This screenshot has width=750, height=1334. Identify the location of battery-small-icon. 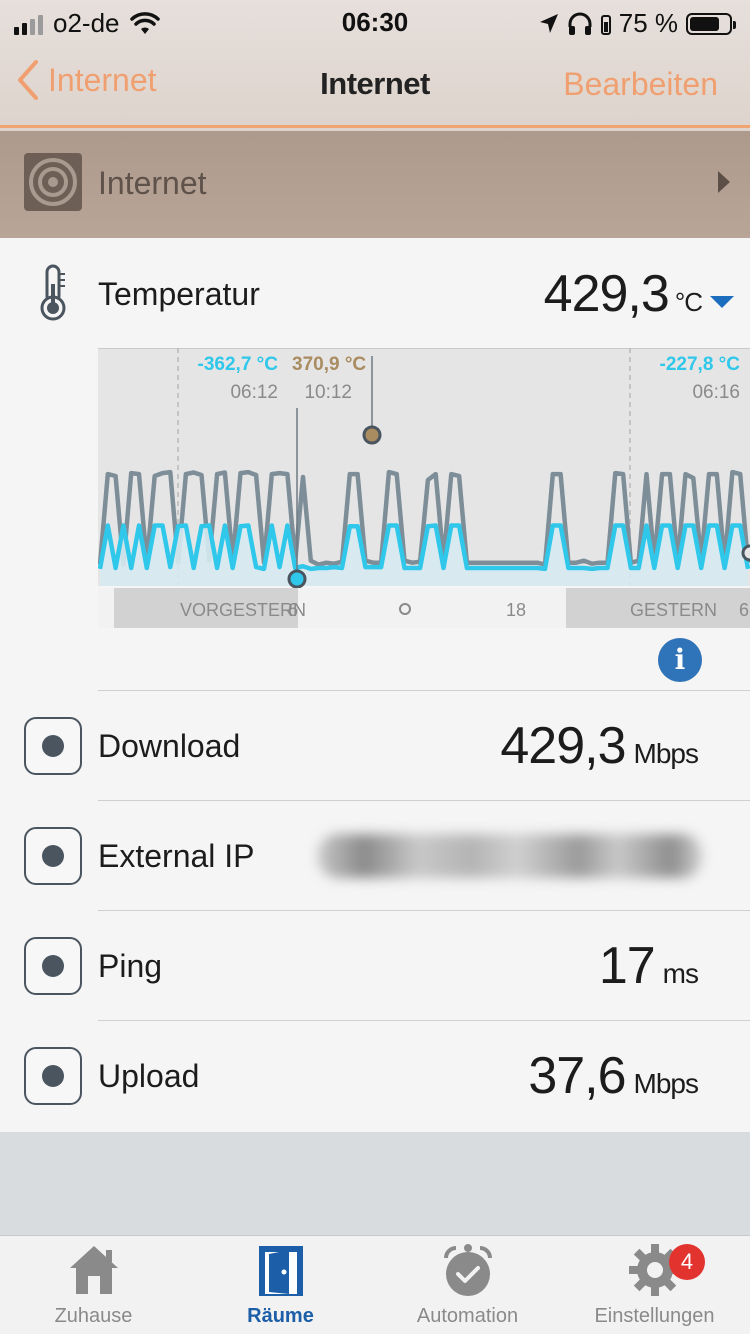
(605, 24).